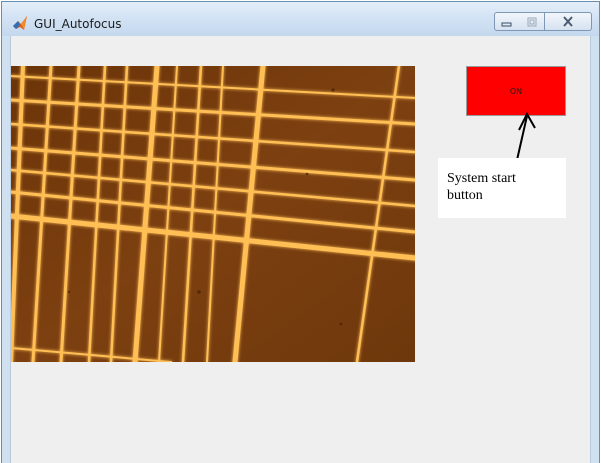 The height and width of the screenshot is (463, 601). I want to click on close-icon, so click(568, 21).